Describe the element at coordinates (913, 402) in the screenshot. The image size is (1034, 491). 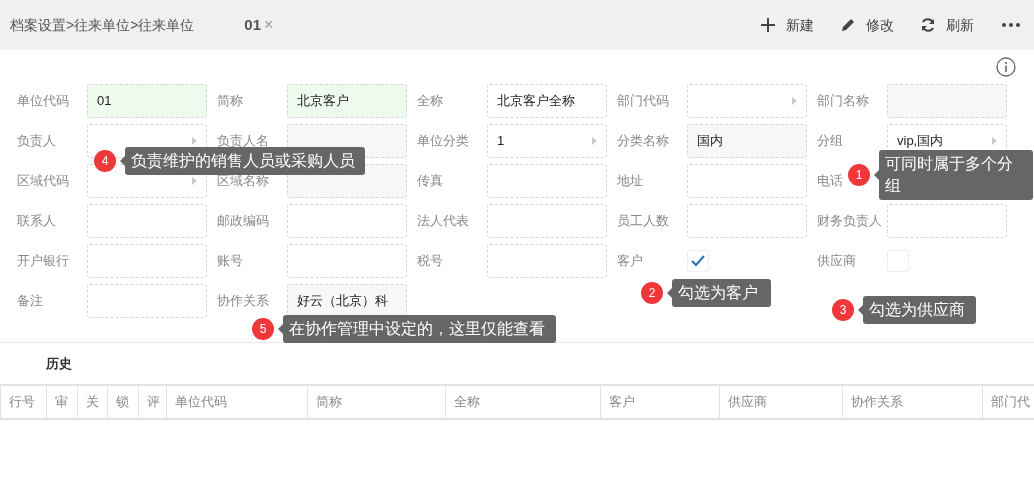
I see `column-header: 协作关系` at that location.